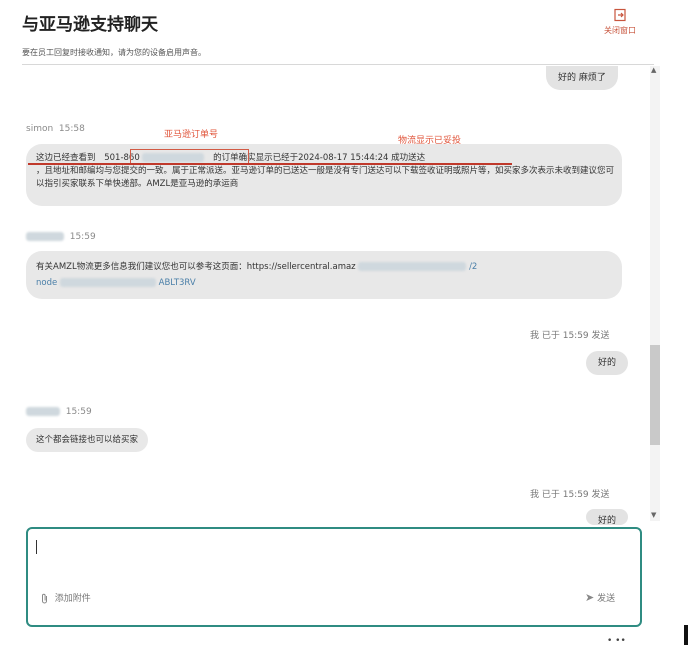 This screenshot has width=699, height=658. What do you see at coordinates (90, 25) in the screenshot?
I see `page-title: 与亚马逊支持聊天` at bounding box center [90, 25].